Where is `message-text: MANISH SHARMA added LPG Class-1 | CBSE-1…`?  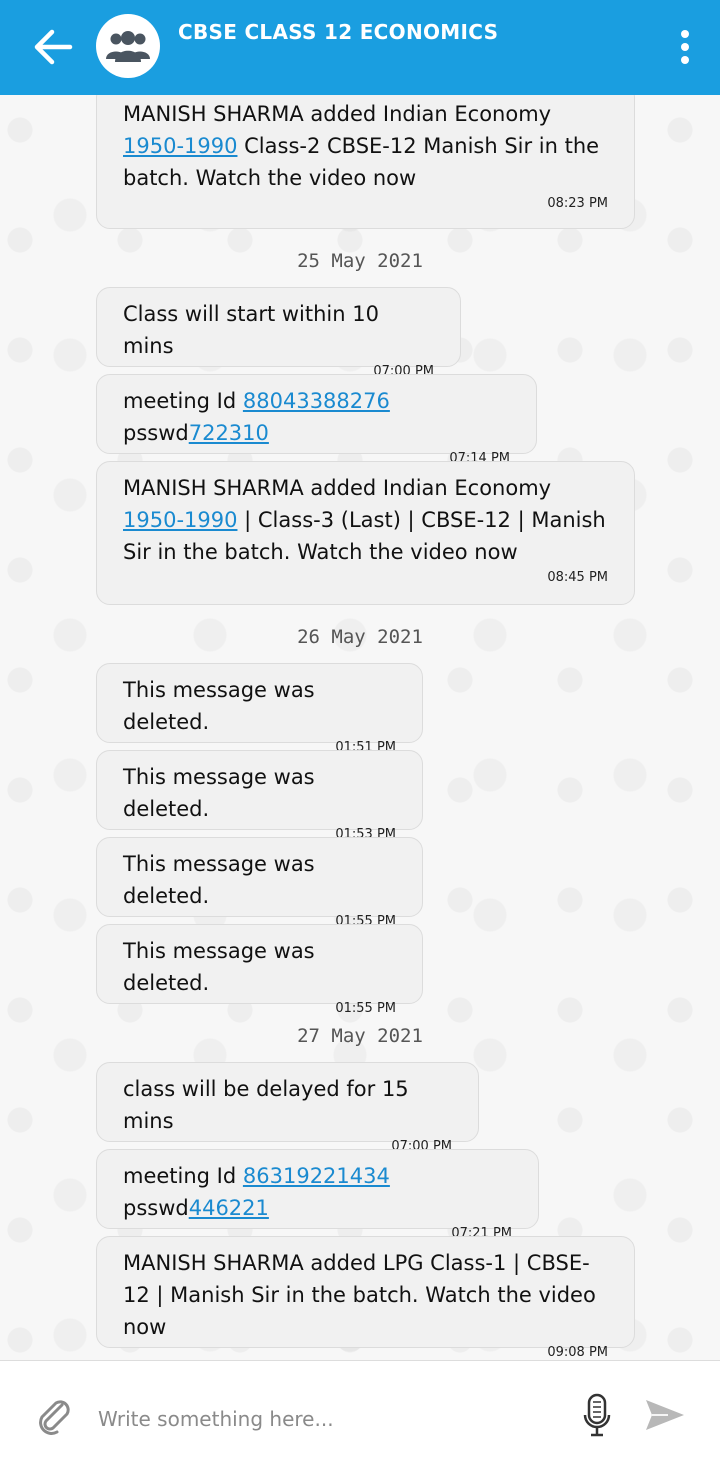
message-text: MANISH SHARMA added LPG Class-1 | CBSE-1… is located at coordinates (359, 1295).